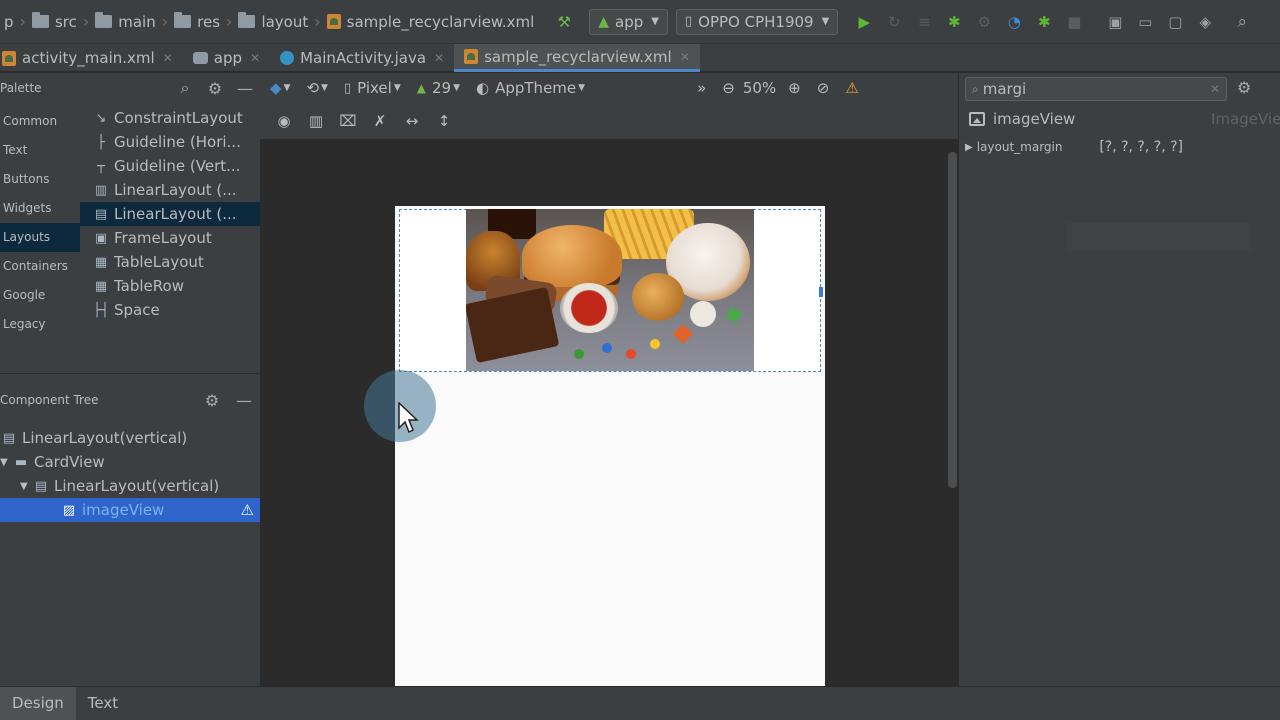  I want to click on overflow-icon: », so click(701, 88).